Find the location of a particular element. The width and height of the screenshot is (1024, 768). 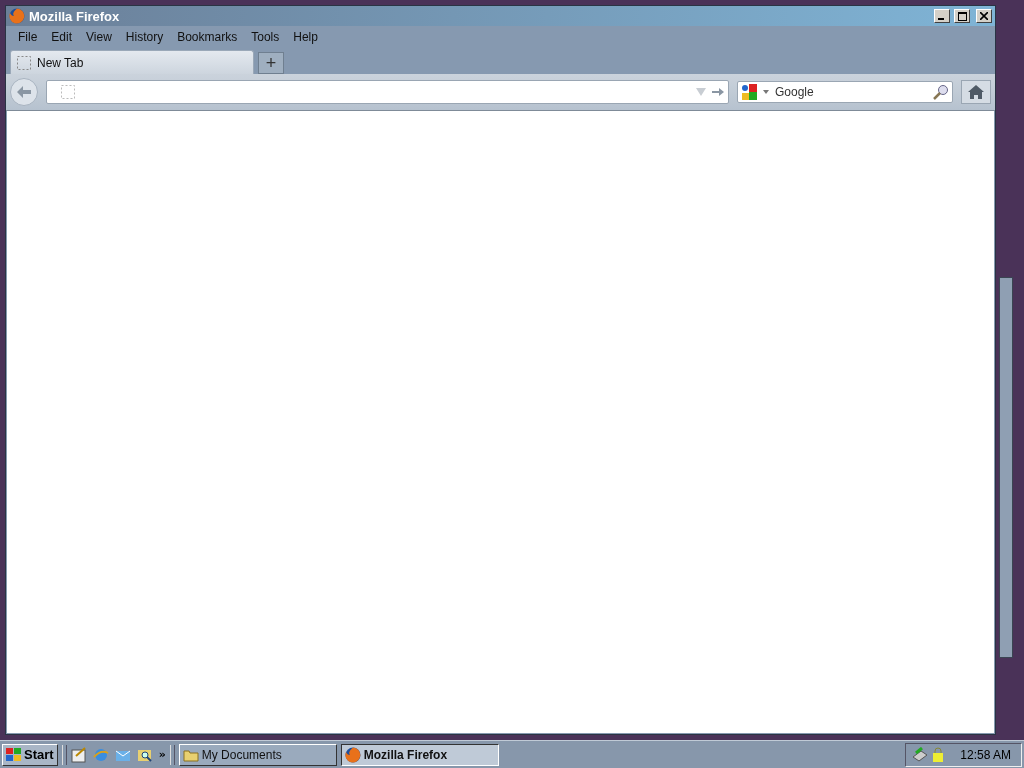

home-icon is located at coordinates (976, 92).